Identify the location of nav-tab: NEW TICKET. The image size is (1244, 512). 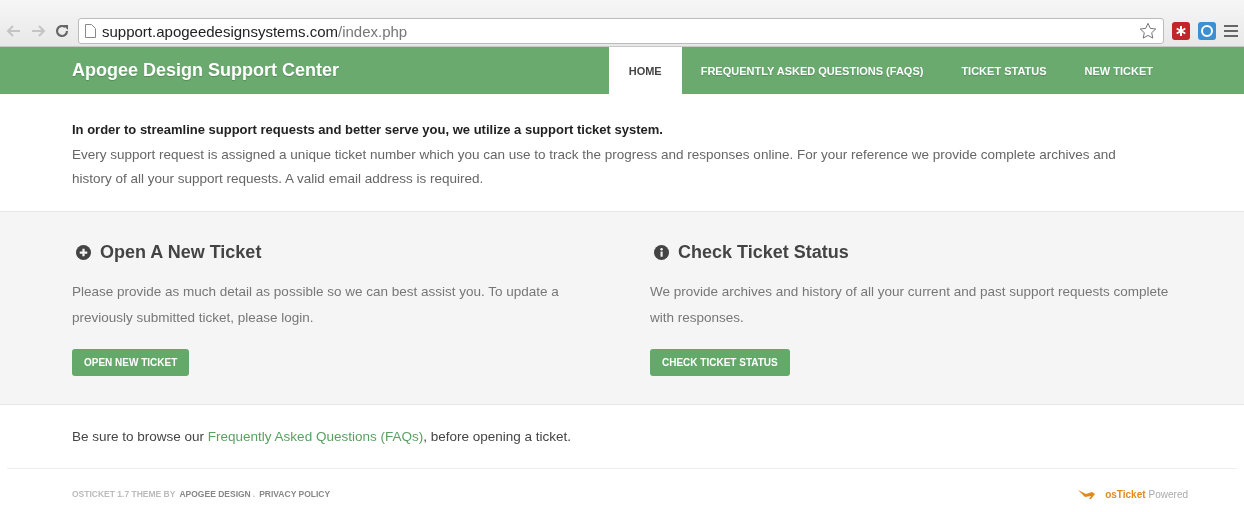
(1118, 70).